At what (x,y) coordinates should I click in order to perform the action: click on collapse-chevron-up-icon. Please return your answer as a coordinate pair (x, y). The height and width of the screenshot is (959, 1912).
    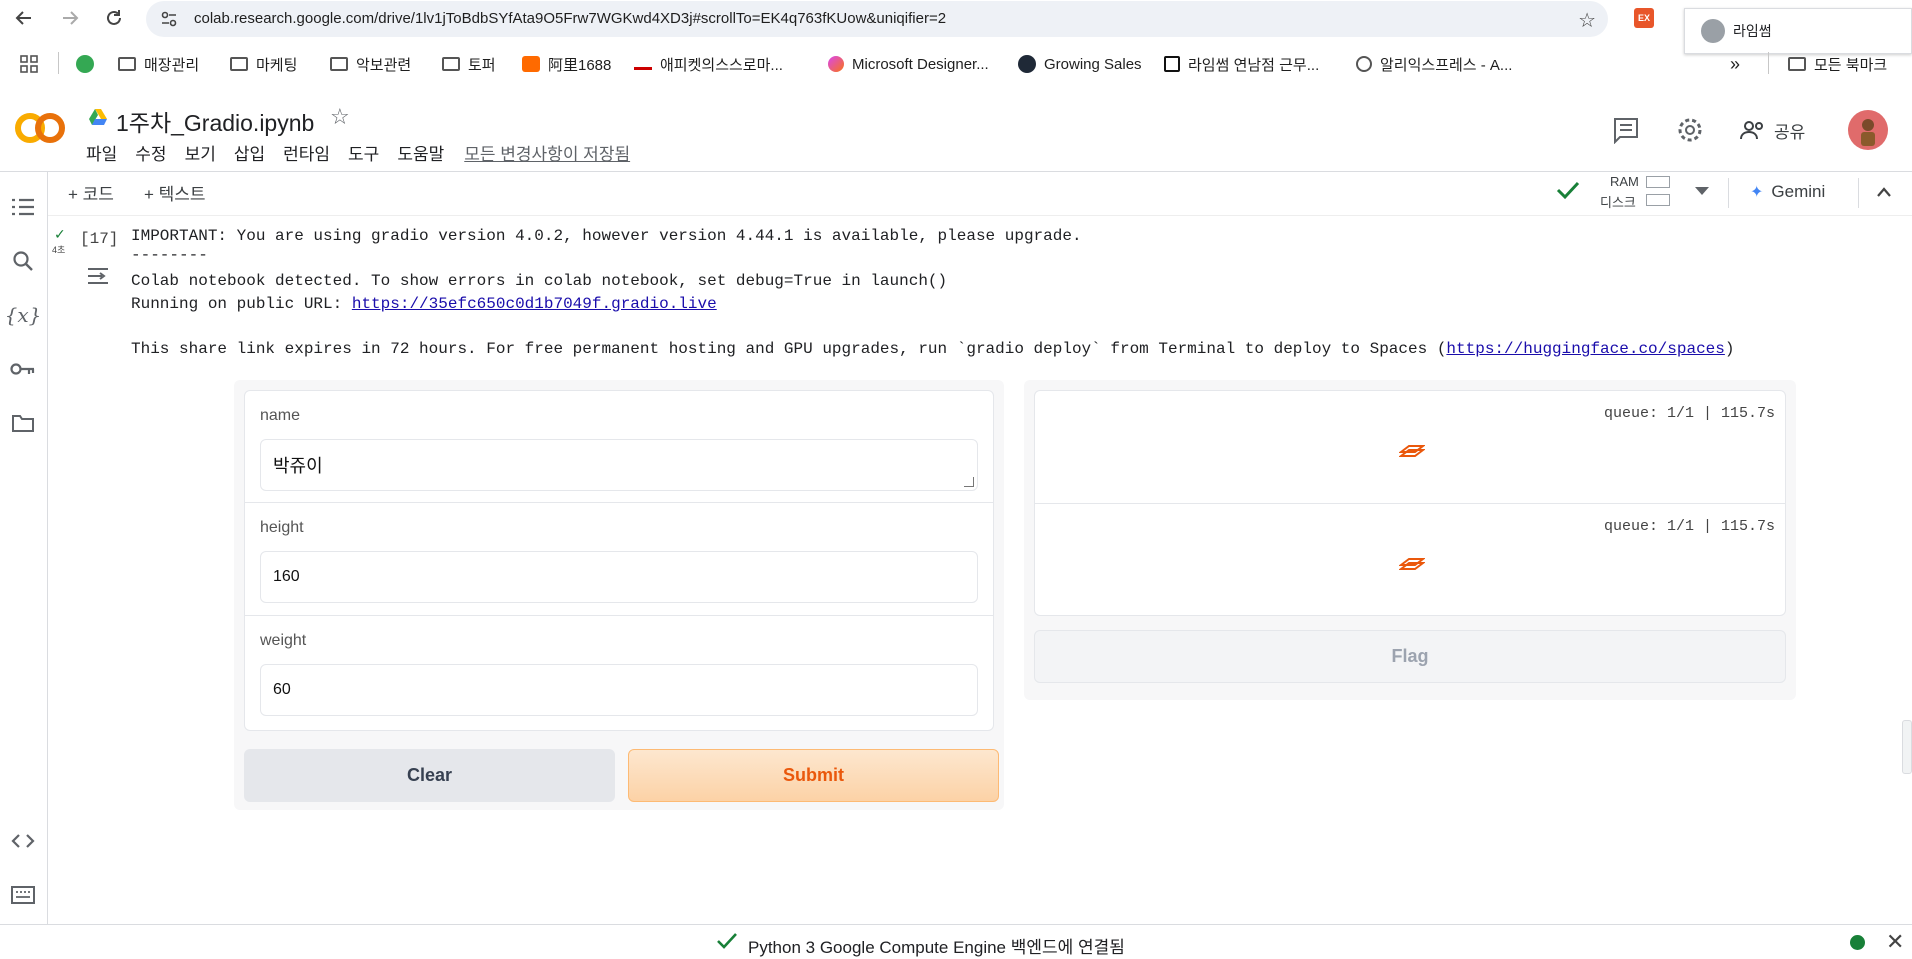
    Looking at the image, I should click on (1884, 192).